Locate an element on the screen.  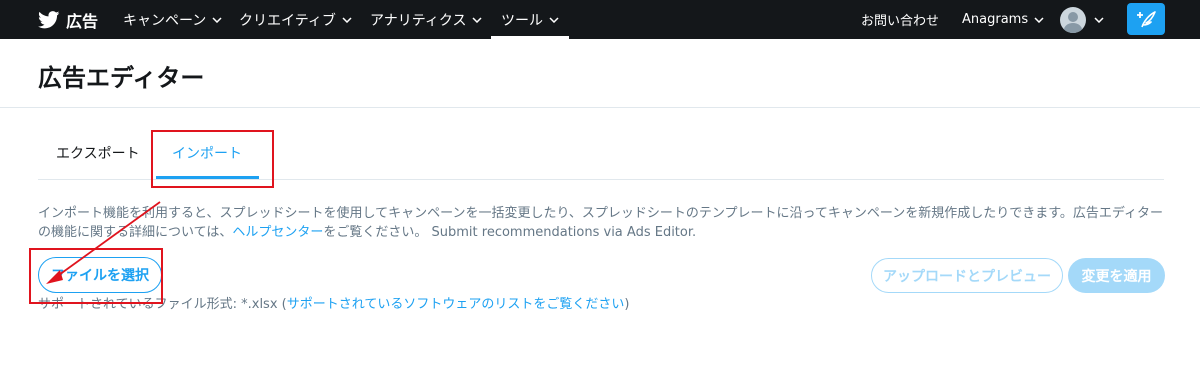
contact-link: お問い合わせ is located at coordinates (900, 19).